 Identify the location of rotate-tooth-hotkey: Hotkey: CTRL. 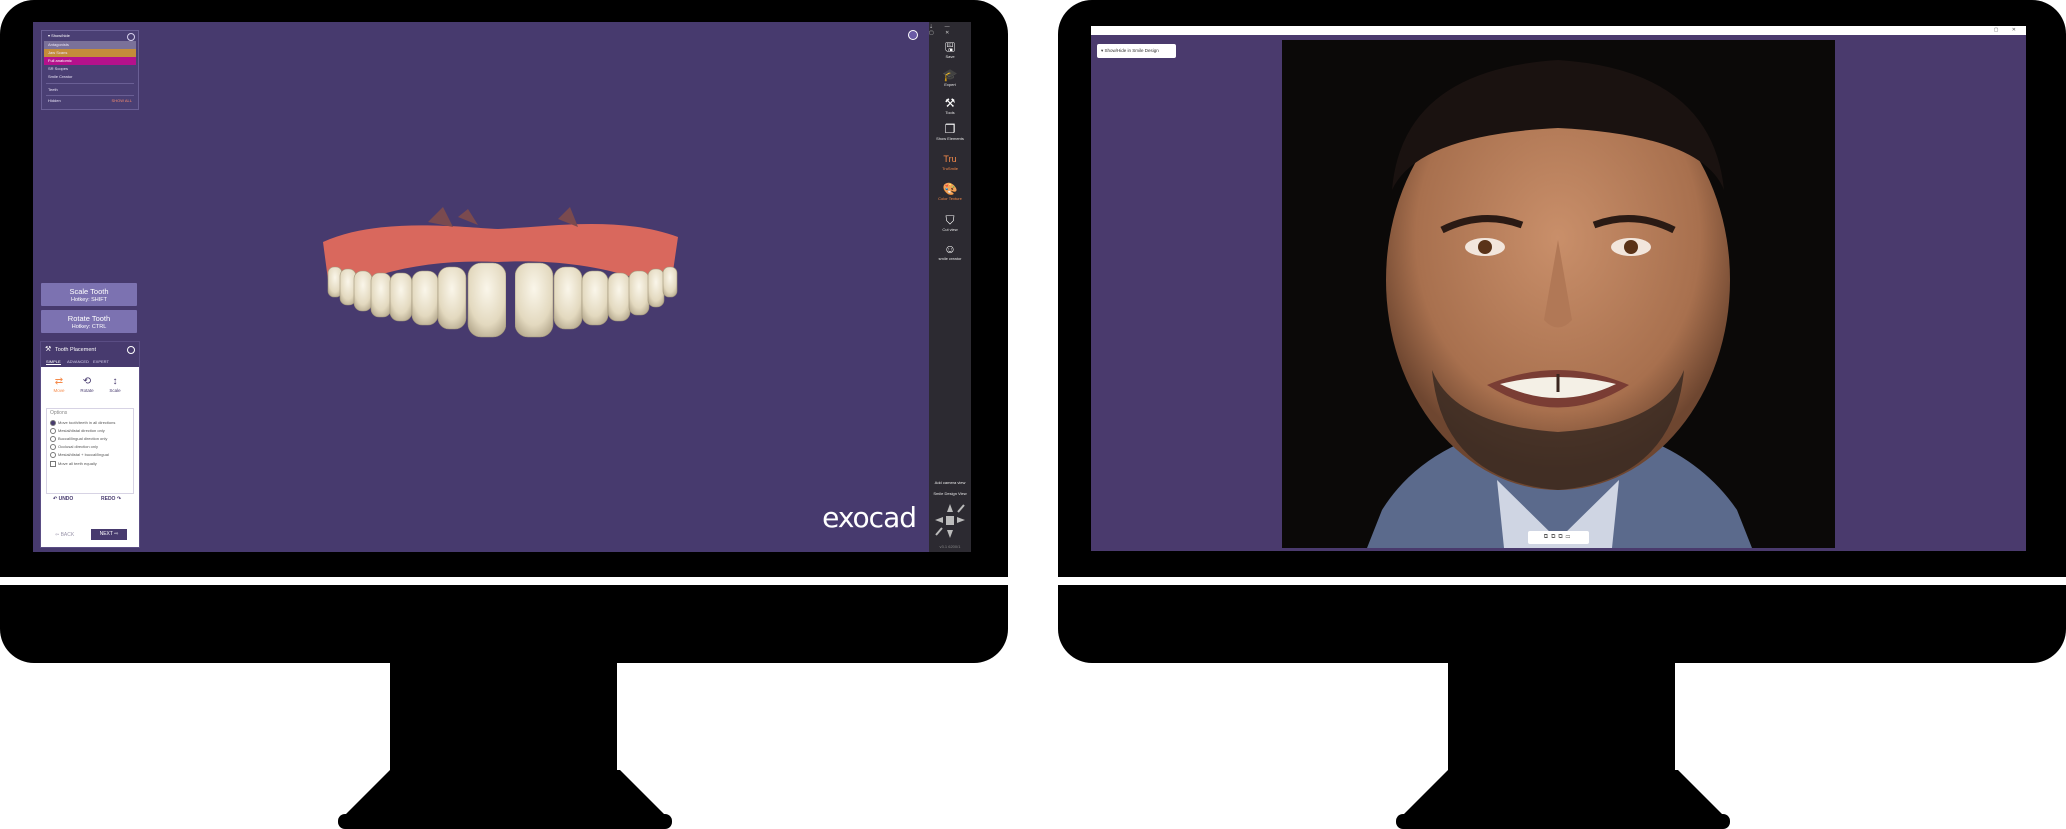
(89, 327).